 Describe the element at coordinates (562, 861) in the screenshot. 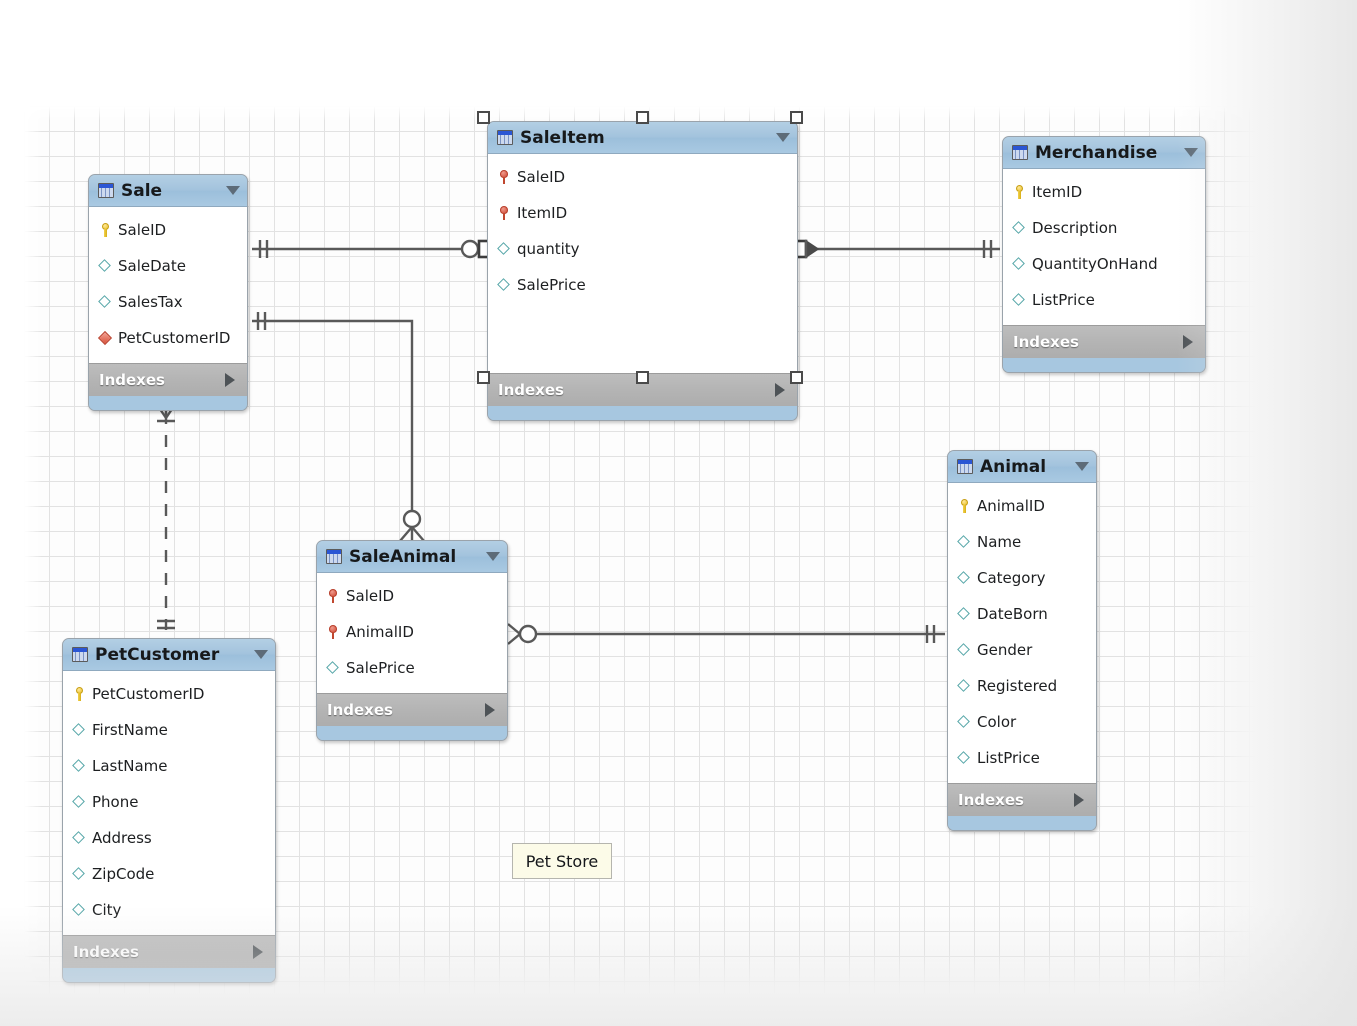

I see `diagram-note-label: Pet Store` at that location.